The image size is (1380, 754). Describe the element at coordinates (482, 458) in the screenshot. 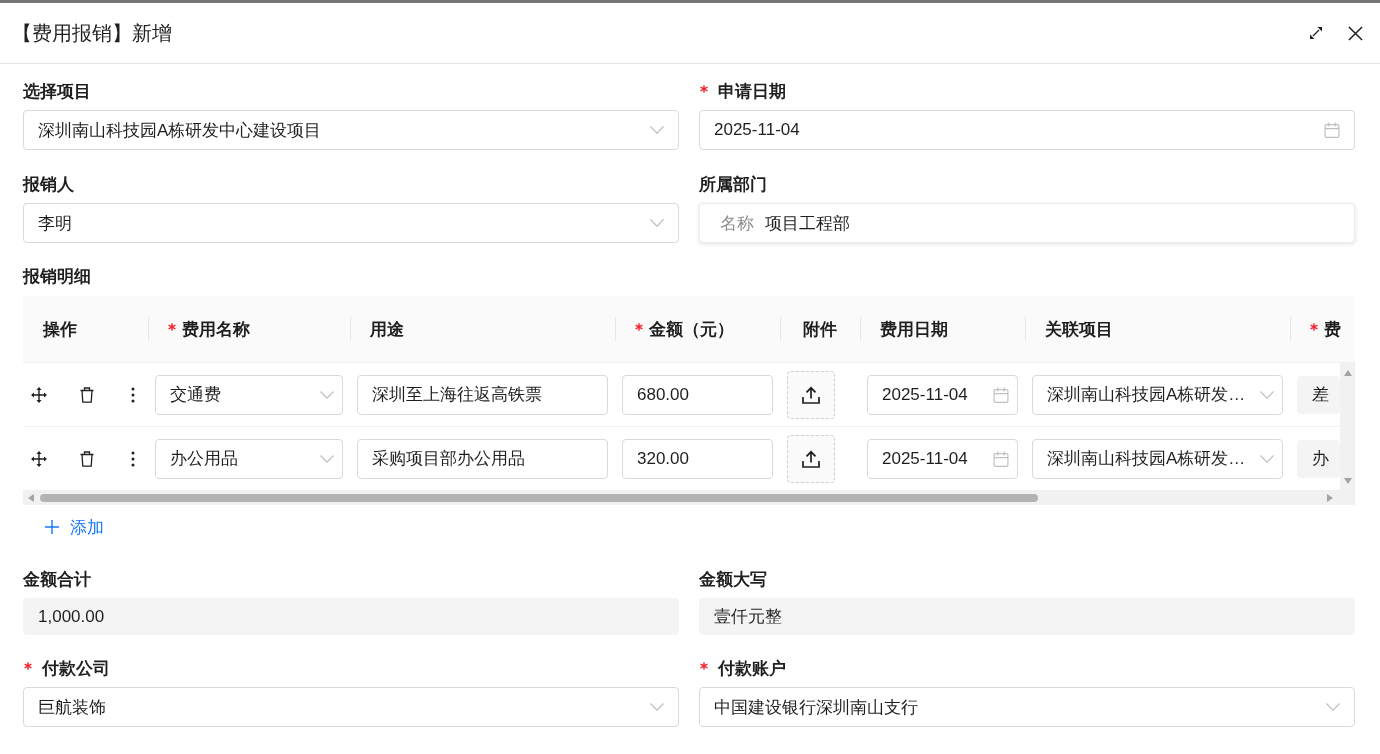

I see `input-field: 采购项目部办公用品` at that location.